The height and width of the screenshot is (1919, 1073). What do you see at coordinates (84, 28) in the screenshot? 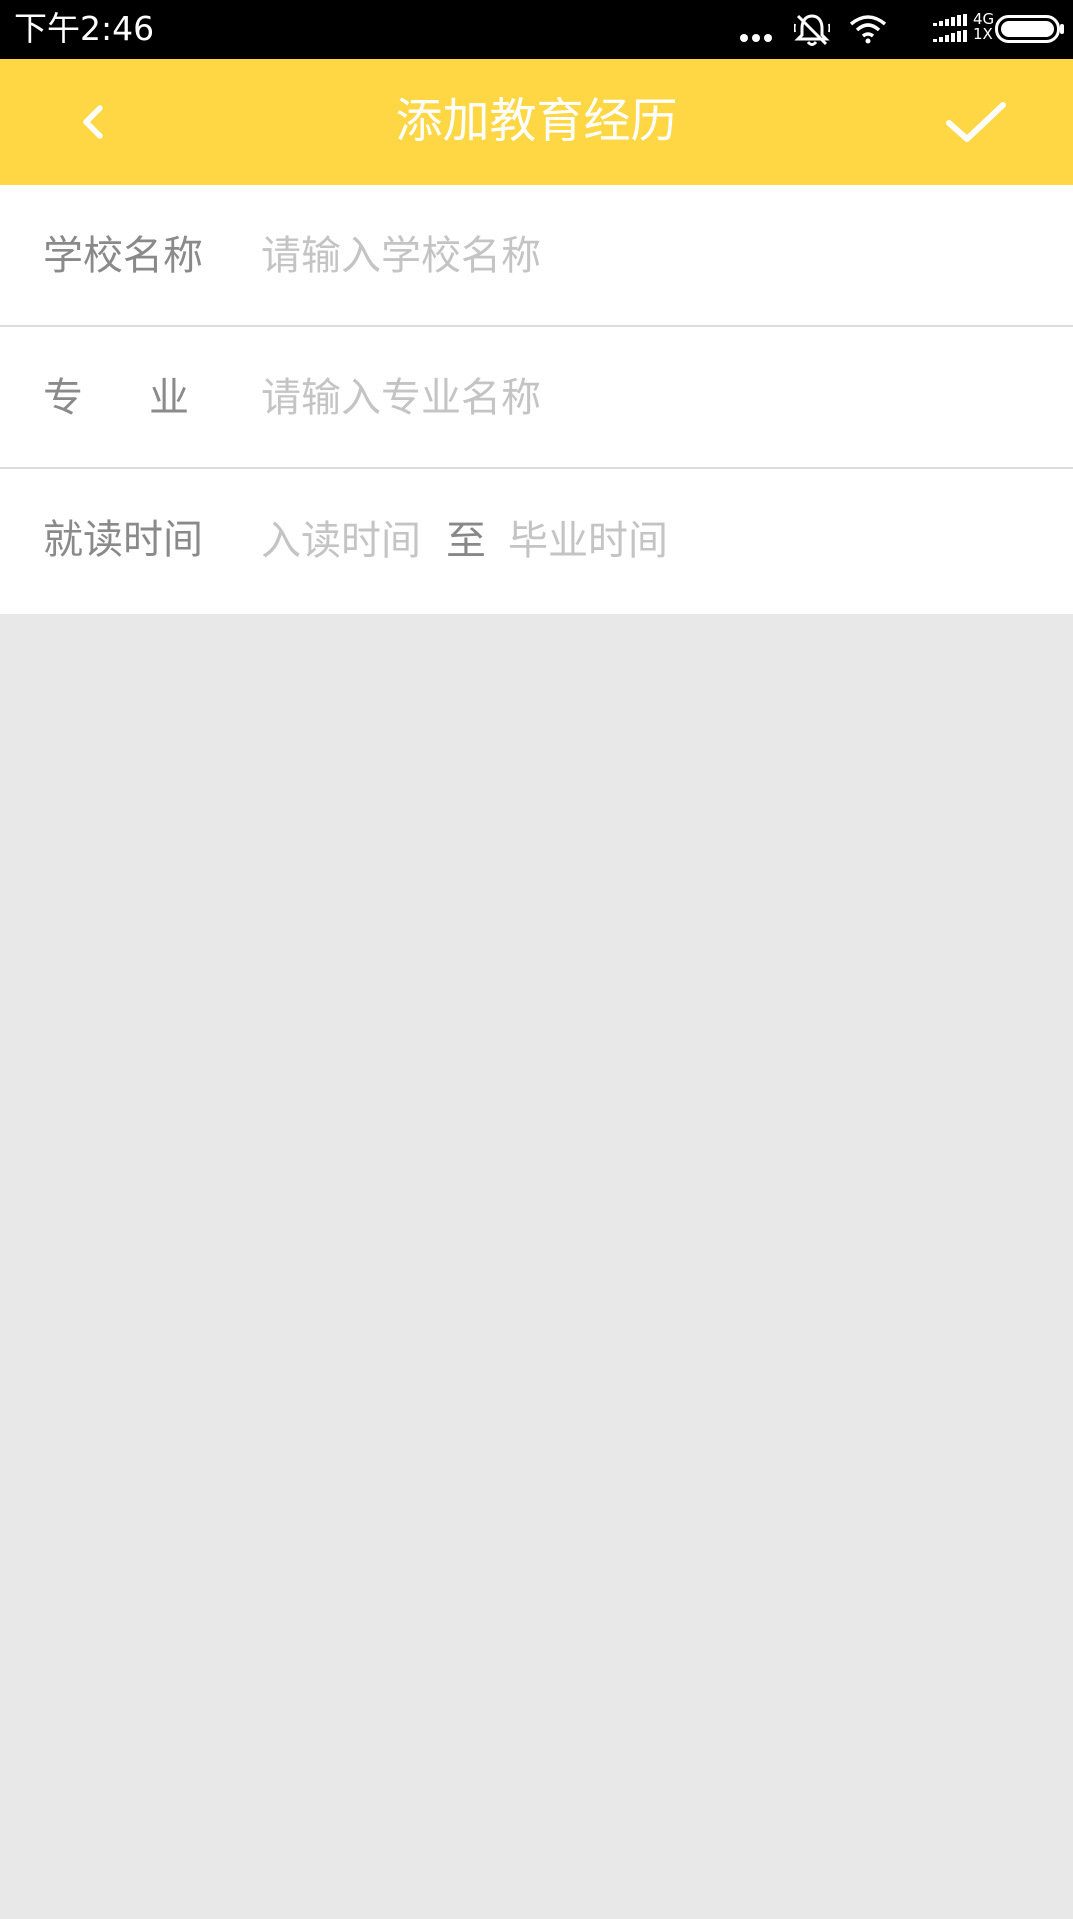
I see `status-time: 下午2:46` at bounding box center [84, 28].